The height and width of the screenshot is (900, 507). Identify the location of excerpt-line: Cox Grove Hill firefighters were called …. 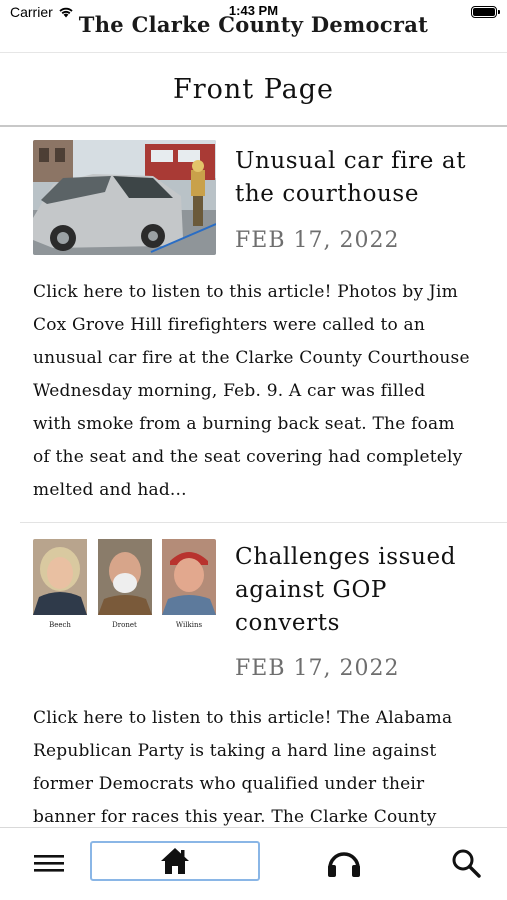
(229, 325).